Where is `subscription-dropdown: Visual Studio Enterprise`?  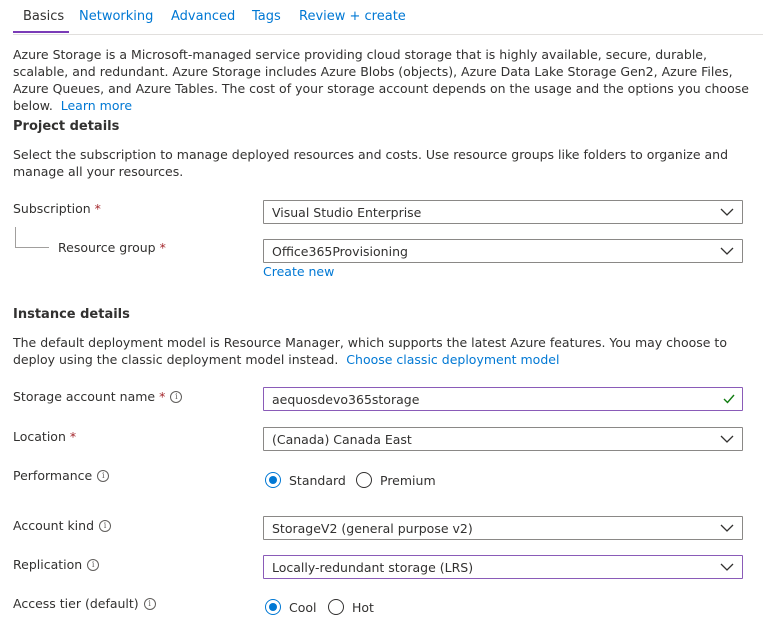 subscription-dropdown: Visual Studio Enterprise is located at coordinates (503, 212).